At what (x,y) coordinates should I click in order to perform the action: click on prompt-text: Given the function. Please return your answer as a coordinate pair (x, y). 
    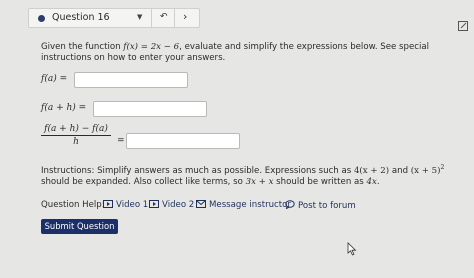
    Looking at the image, I should click on (82, 47).